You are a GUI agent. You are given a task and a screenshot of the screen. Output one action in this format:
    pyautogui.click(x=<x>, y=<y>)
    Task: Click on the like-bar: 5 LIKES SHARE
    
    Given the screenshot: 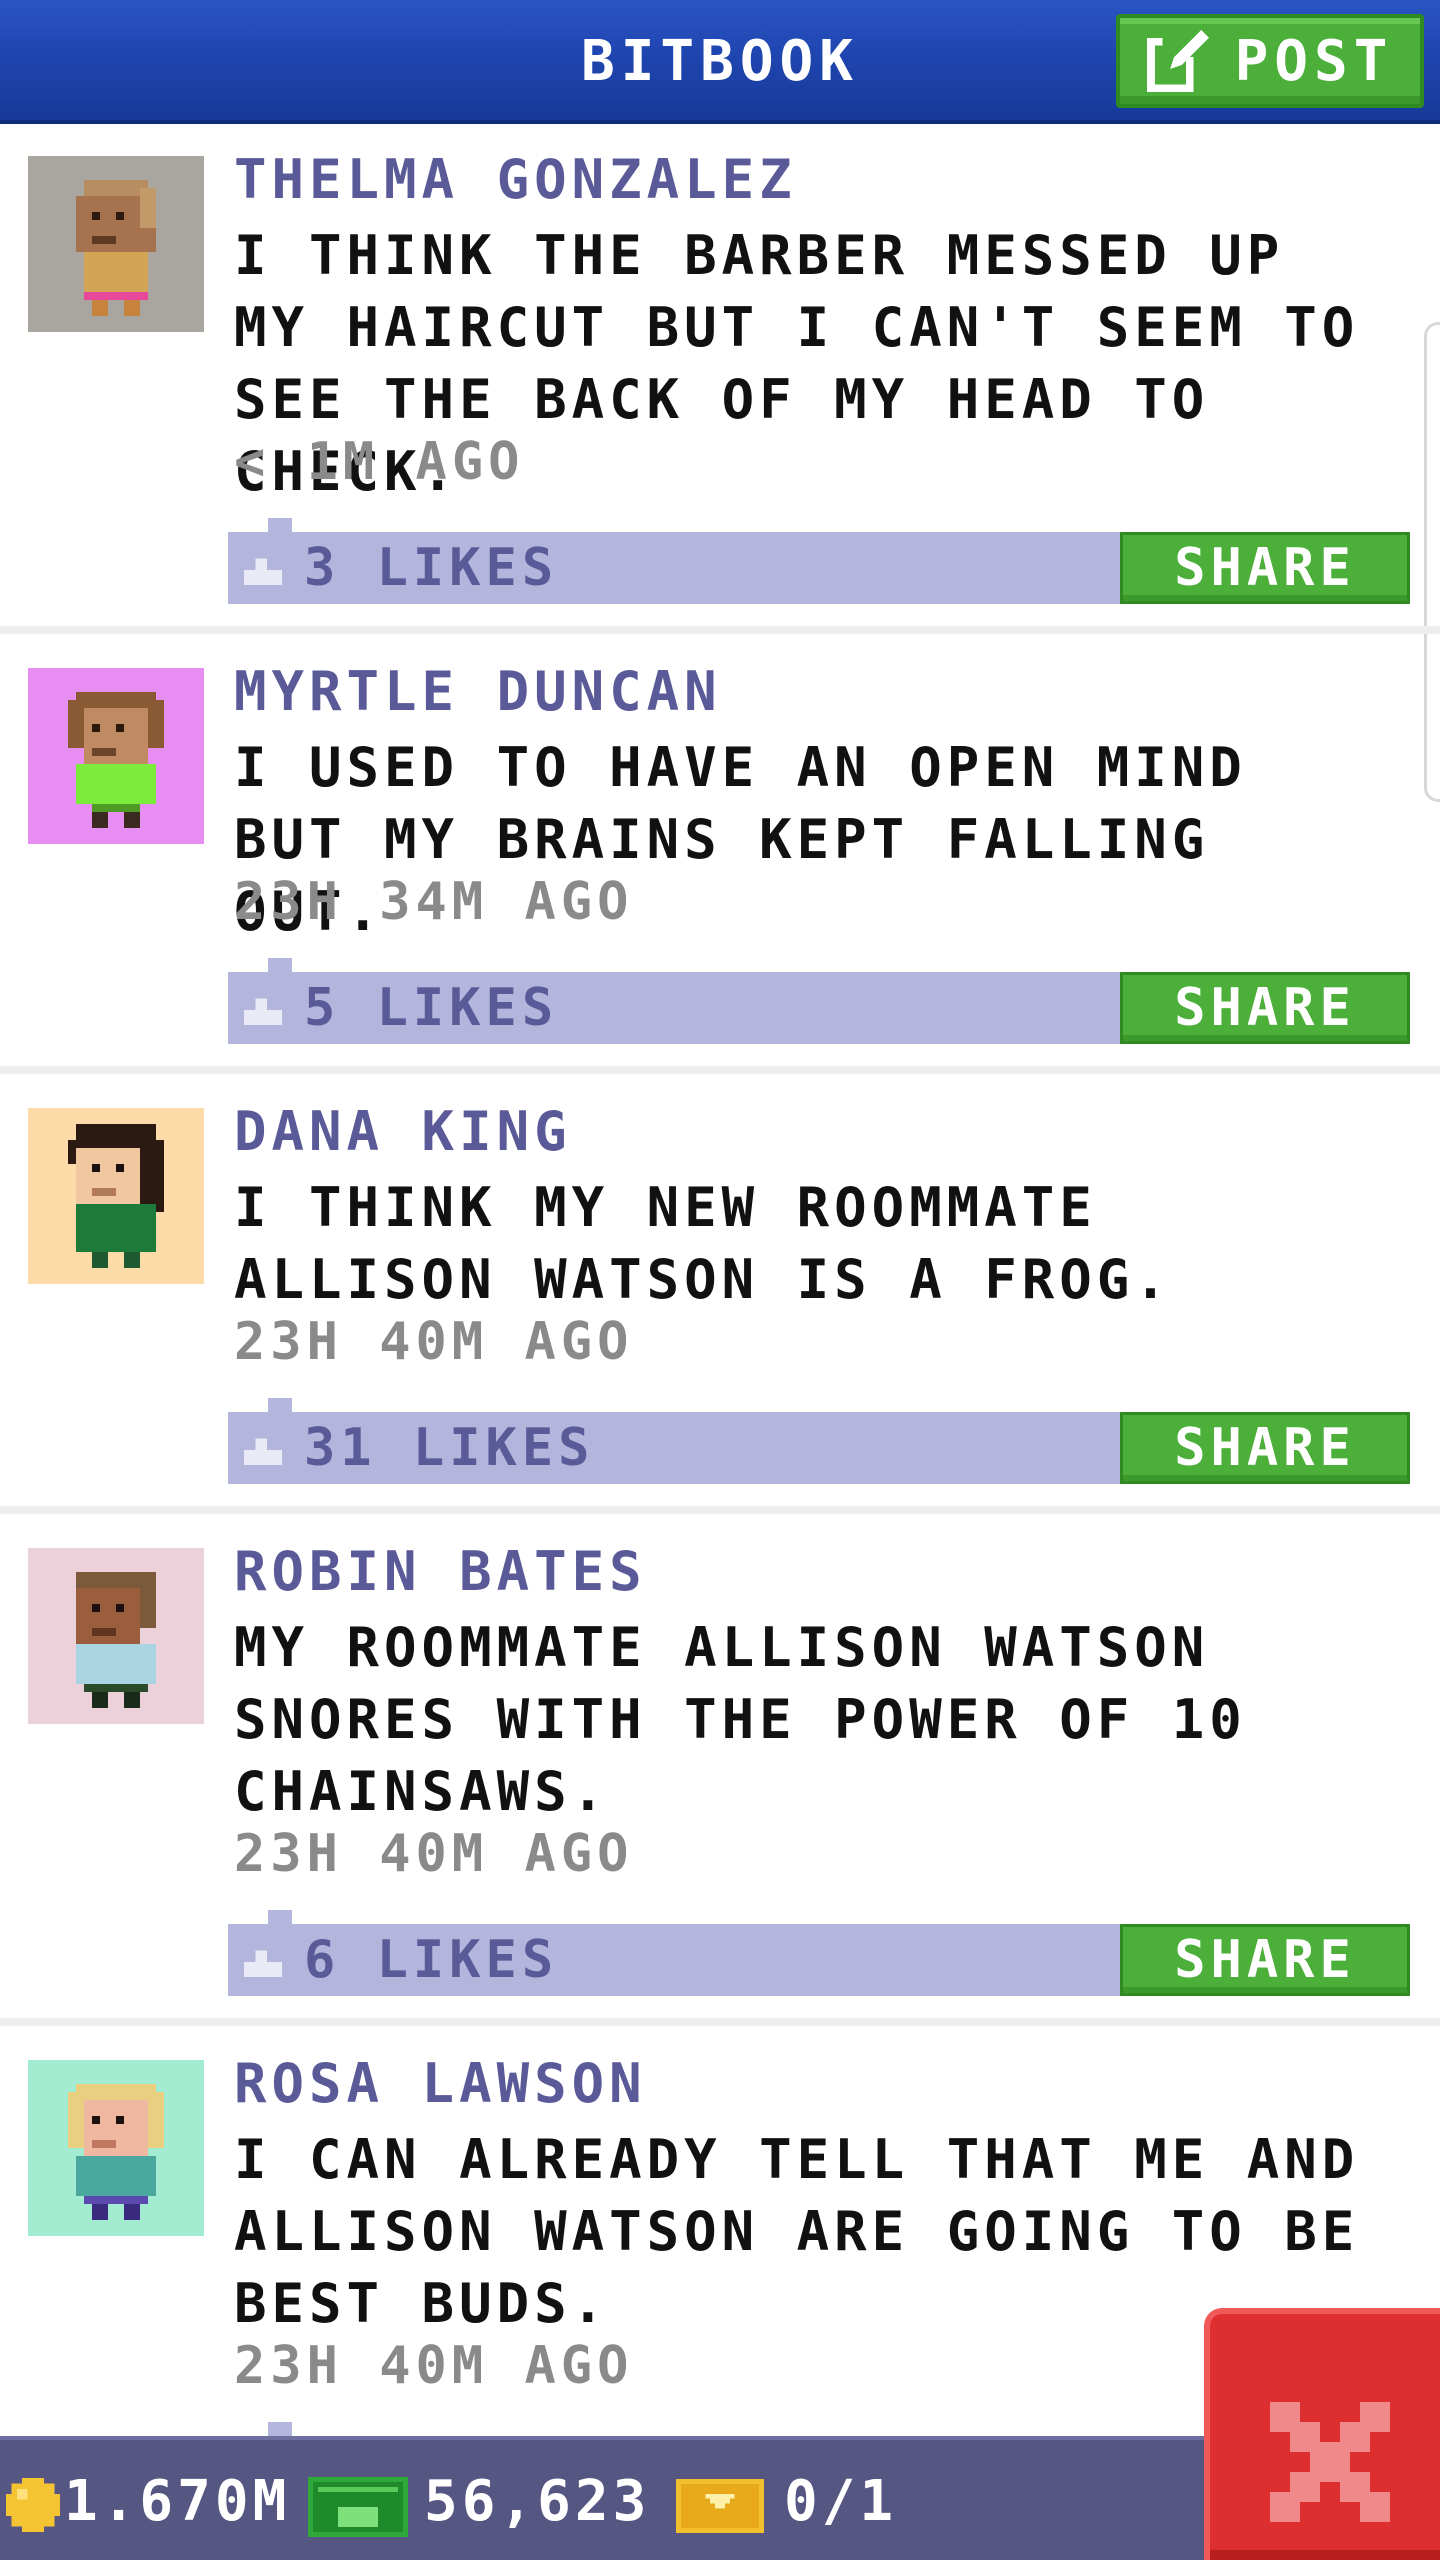 What is the action you would take?
    pyautogui.click(x=819, y=1001)
    